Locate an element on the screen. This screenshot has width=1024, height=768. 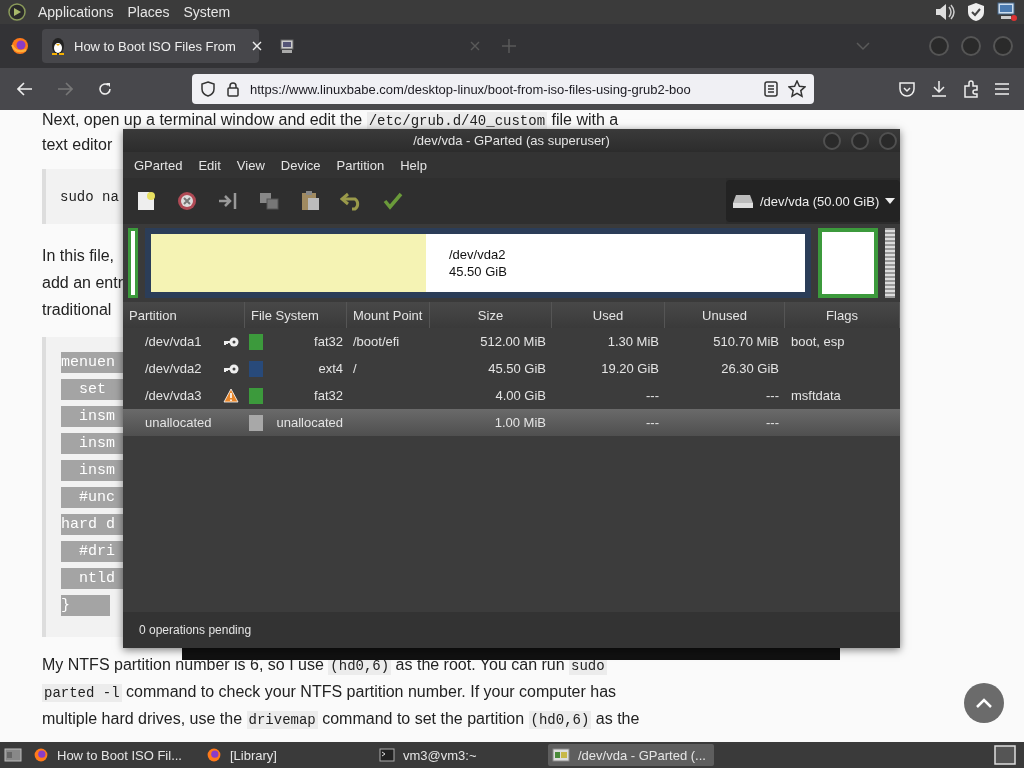
taskbar-button: [Library] is located at coordinates (285, 755).